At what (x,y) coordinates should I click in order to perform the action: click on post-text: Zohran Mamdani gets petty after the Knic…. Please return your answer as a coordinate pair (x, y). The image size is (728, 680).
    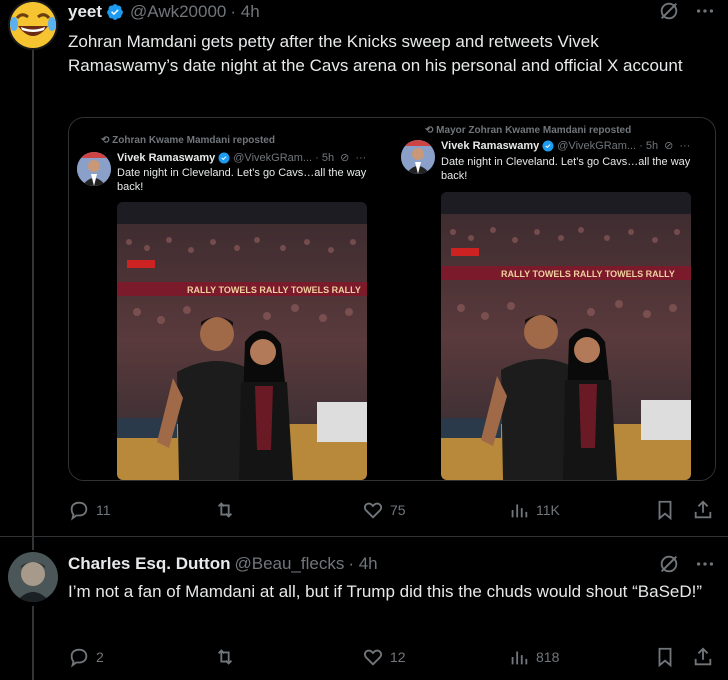
    Looking at the image, I should click on (375, 53).